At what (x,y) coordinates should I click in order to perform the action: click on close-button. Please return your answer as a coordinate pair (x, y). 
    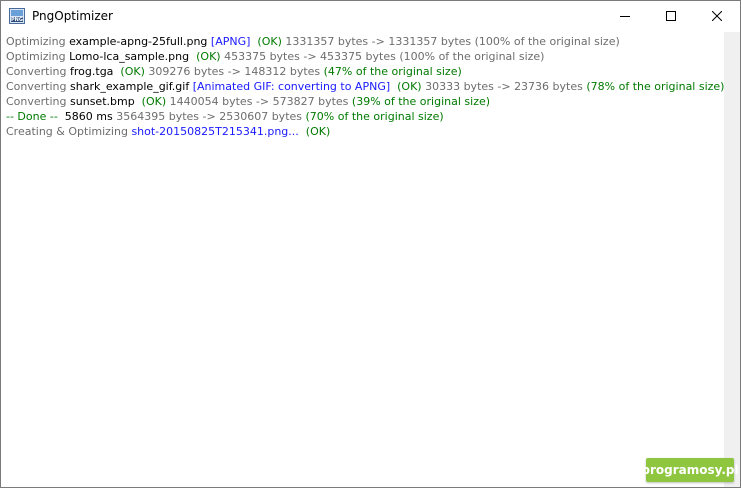
    Looking at the image, I should click on (717, 16).